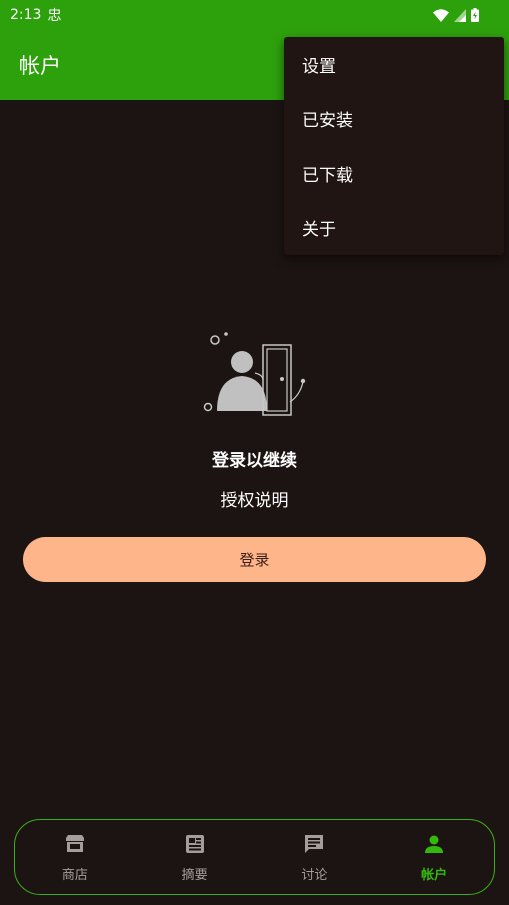 Image resolution: width=509 pixels, height=905 pixels. What do you see at coordinates (254, 374) in the screenshot?
I see `login-illustration-icon` at bounding box center [254, 374].